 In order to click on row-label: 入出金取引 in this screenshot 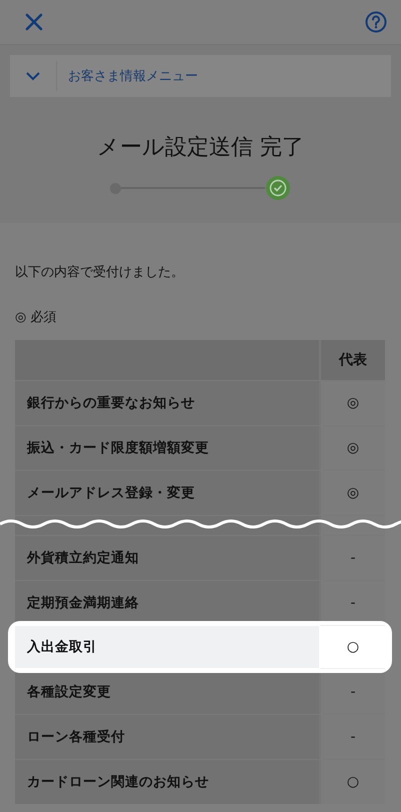, I will do `click(167, 647)`.